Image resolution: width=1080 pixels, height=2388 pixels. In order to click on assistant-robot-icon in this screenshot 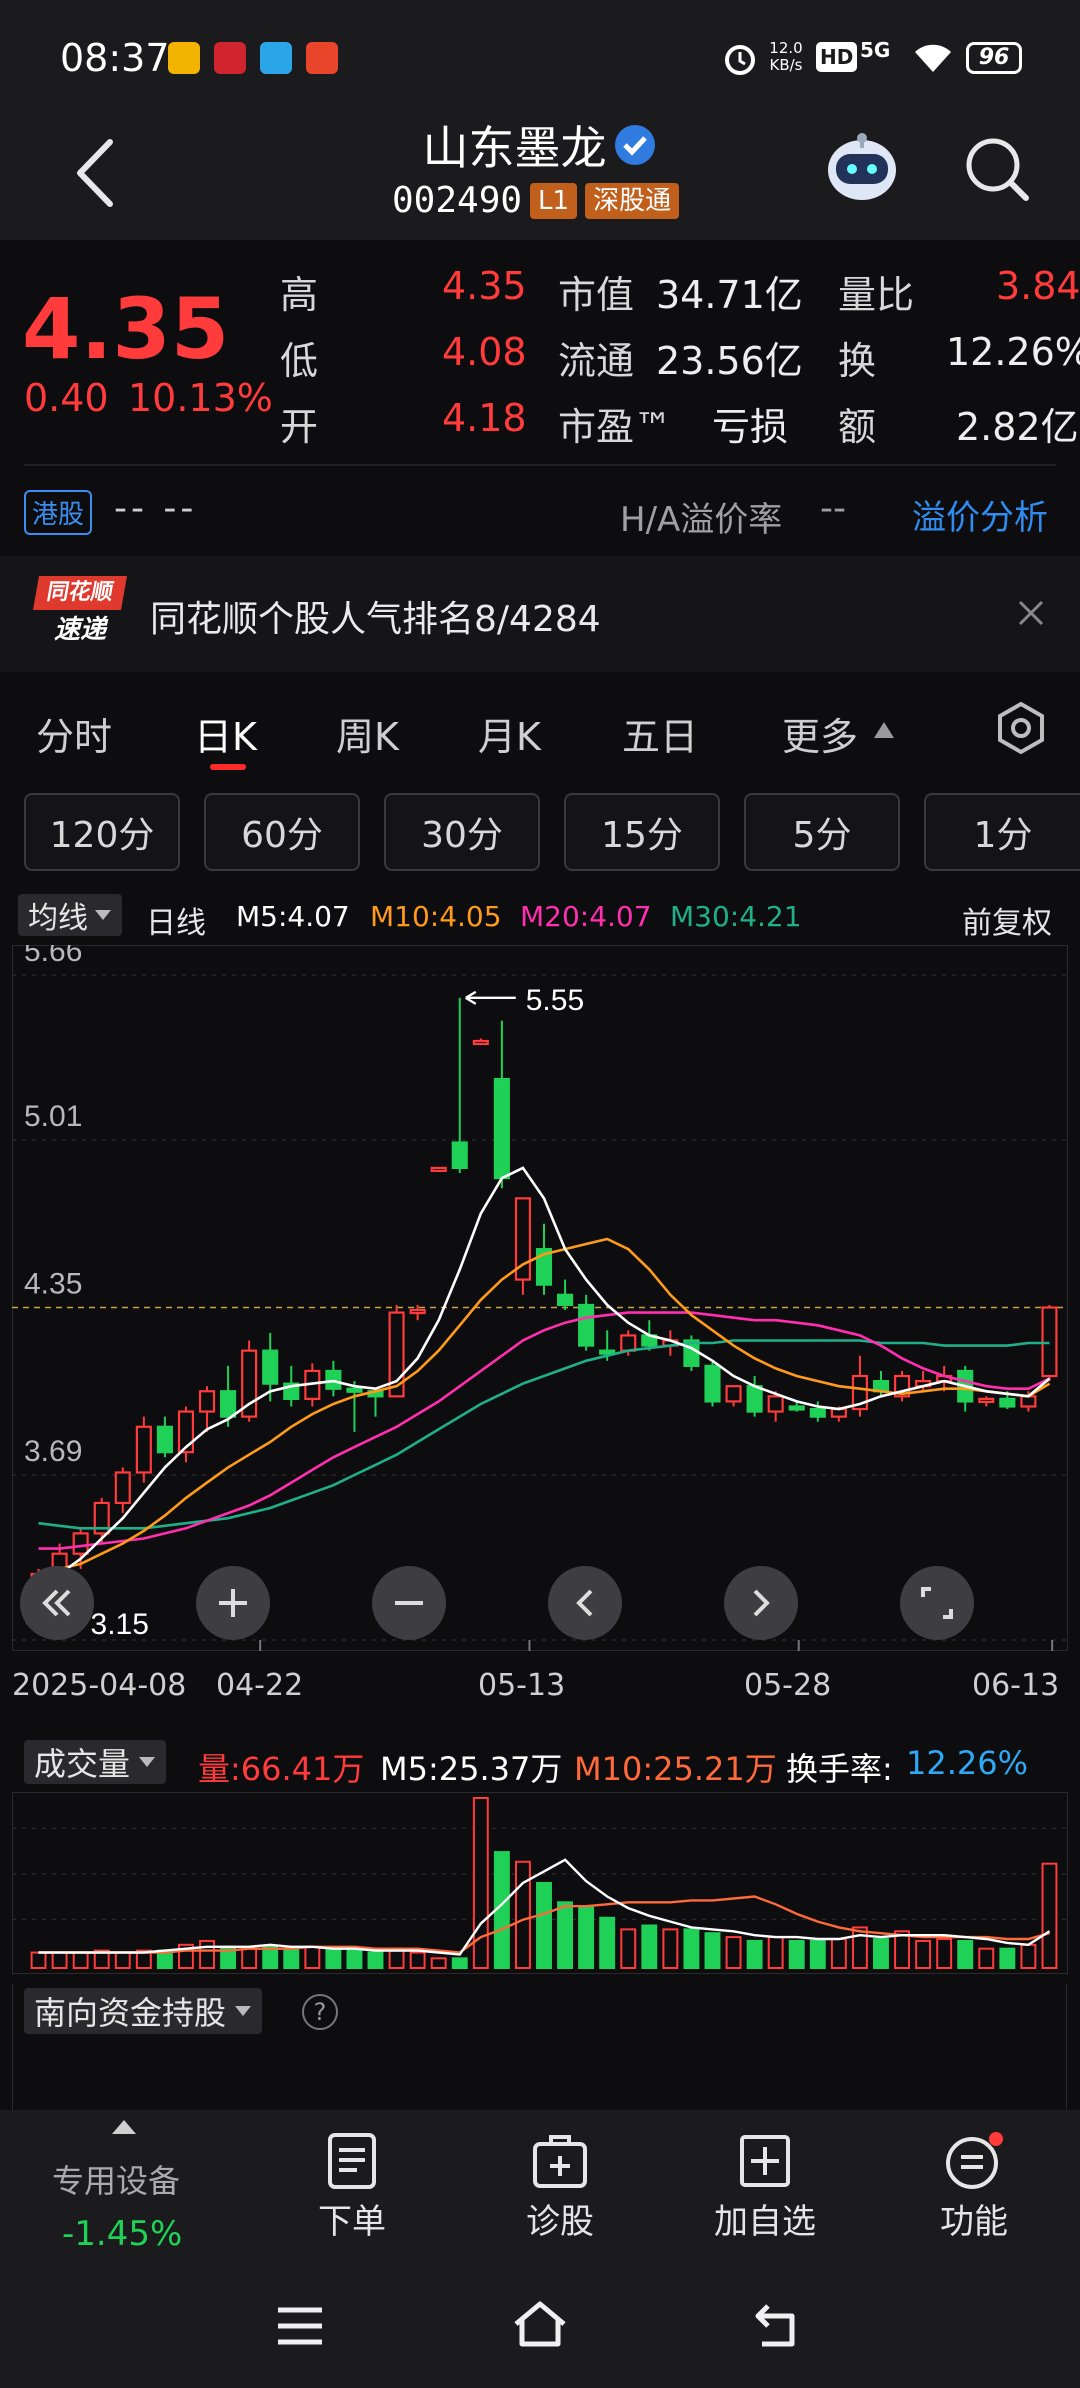, I will do `click(862, 168)`.